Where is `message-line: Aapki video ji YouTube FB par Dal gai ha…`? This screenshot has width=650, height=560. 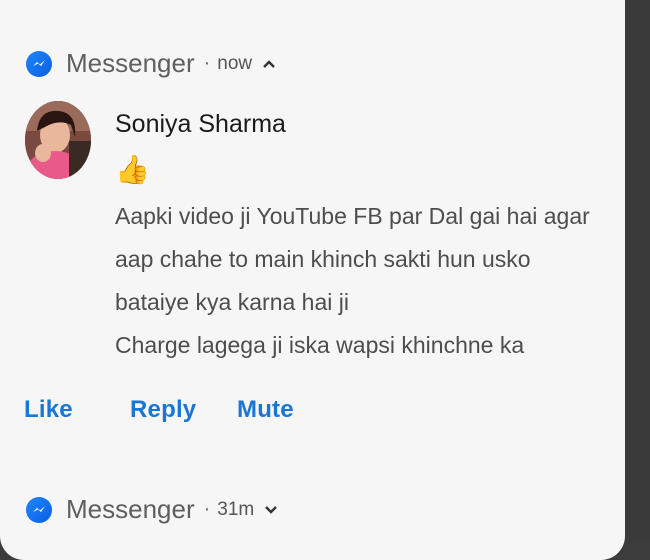
message-line: Aapki video ji YouTube FB par Dal gai ha… is located at coordinates (352, 216).